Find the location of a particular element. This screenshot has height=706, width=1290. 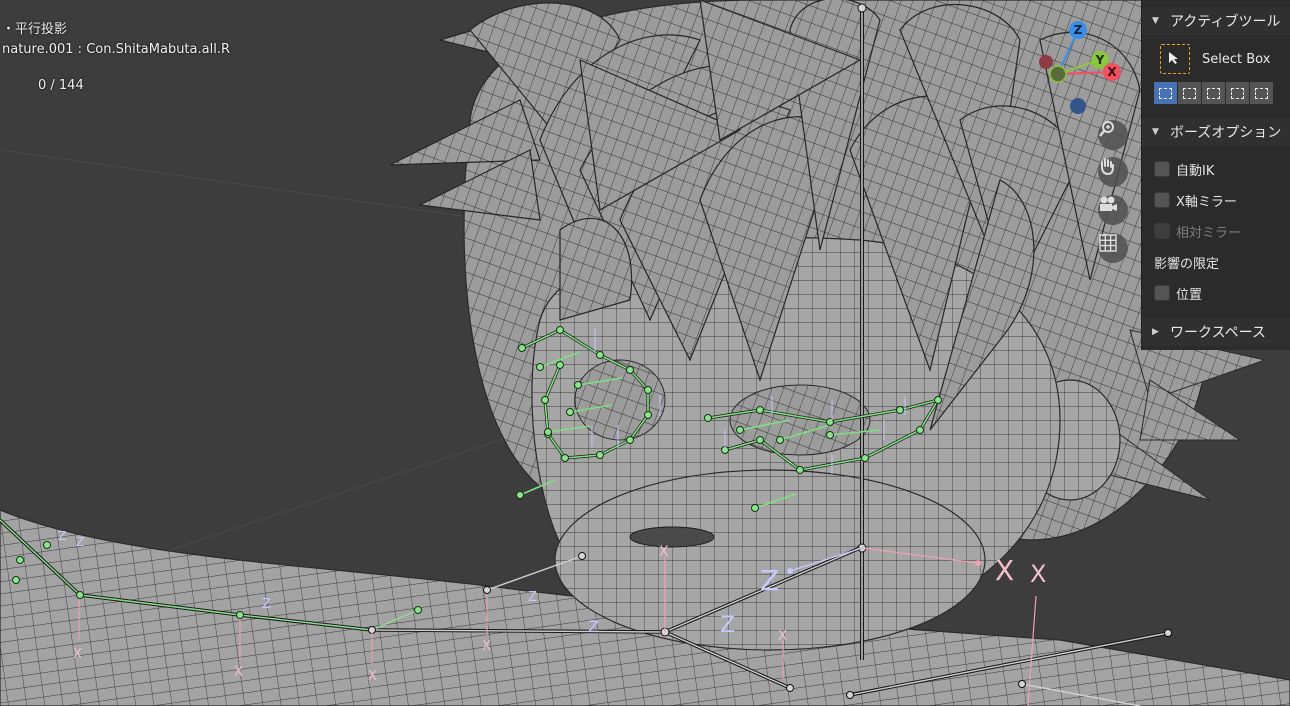

zoom-button is located at coordinates (1113, 135).